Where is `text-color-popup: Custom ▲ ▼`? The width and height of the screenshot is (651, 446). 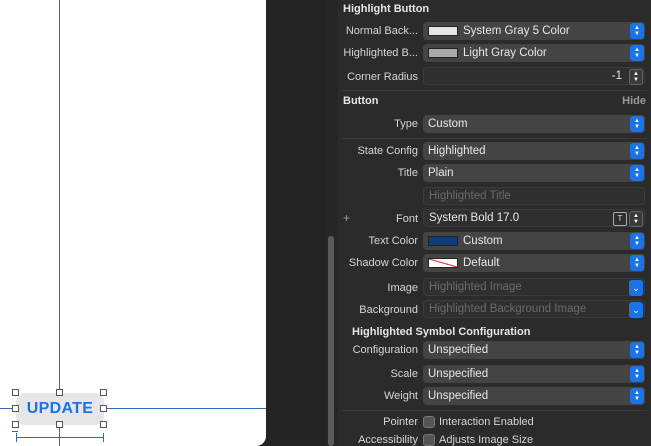 text-color-popup: Custom ▲ ▼ is located at coordinates (534, 241).